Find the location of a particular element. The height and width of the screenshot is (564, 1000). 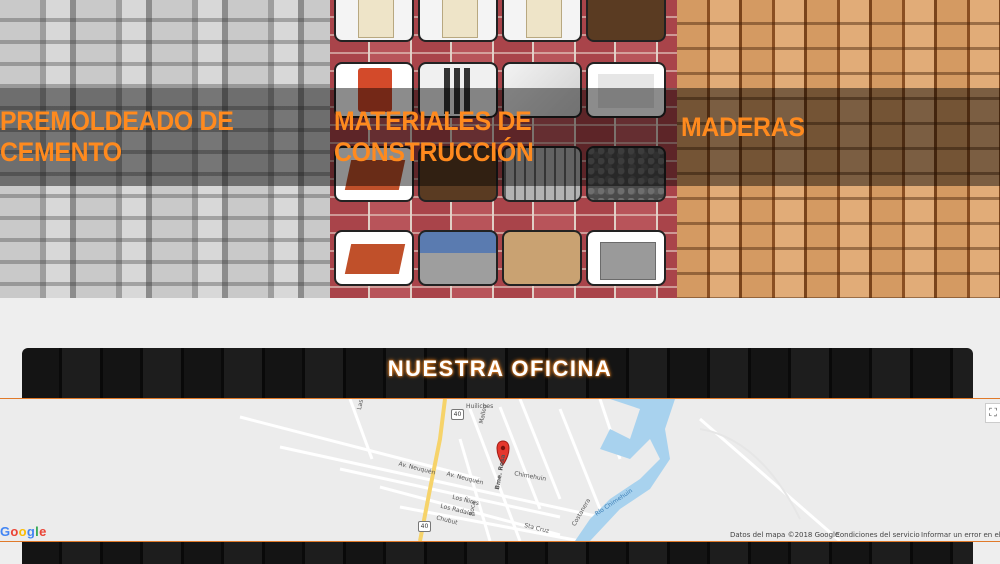

river is located at coordinates (625, 470).